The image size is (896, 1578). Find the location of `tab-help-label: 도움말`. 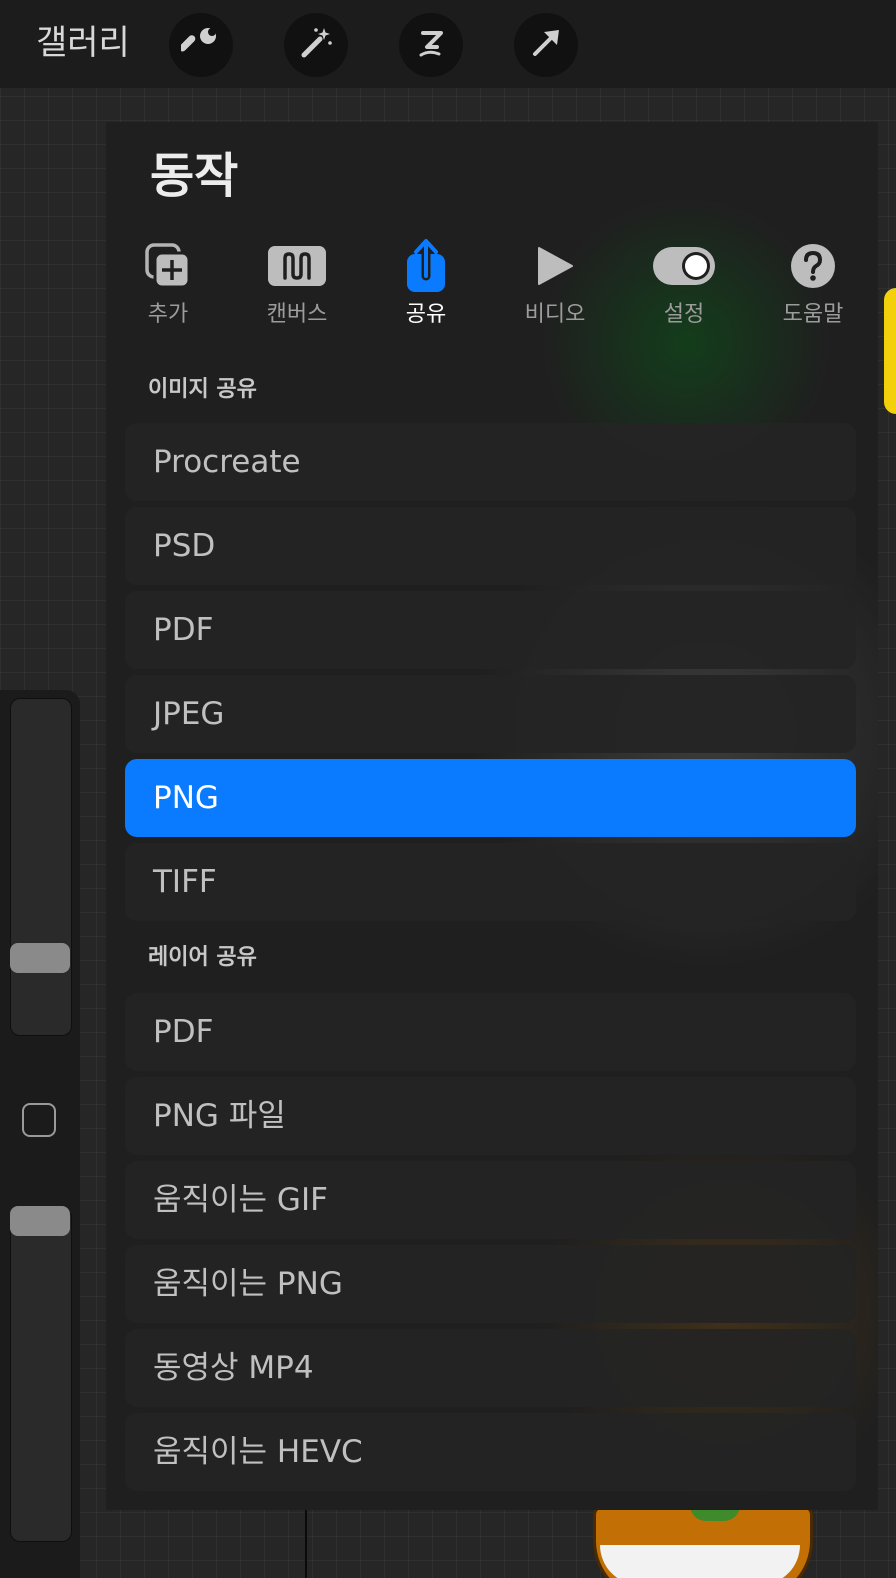

tab-help-label: 도움말 is located at coordinates (813, 314).